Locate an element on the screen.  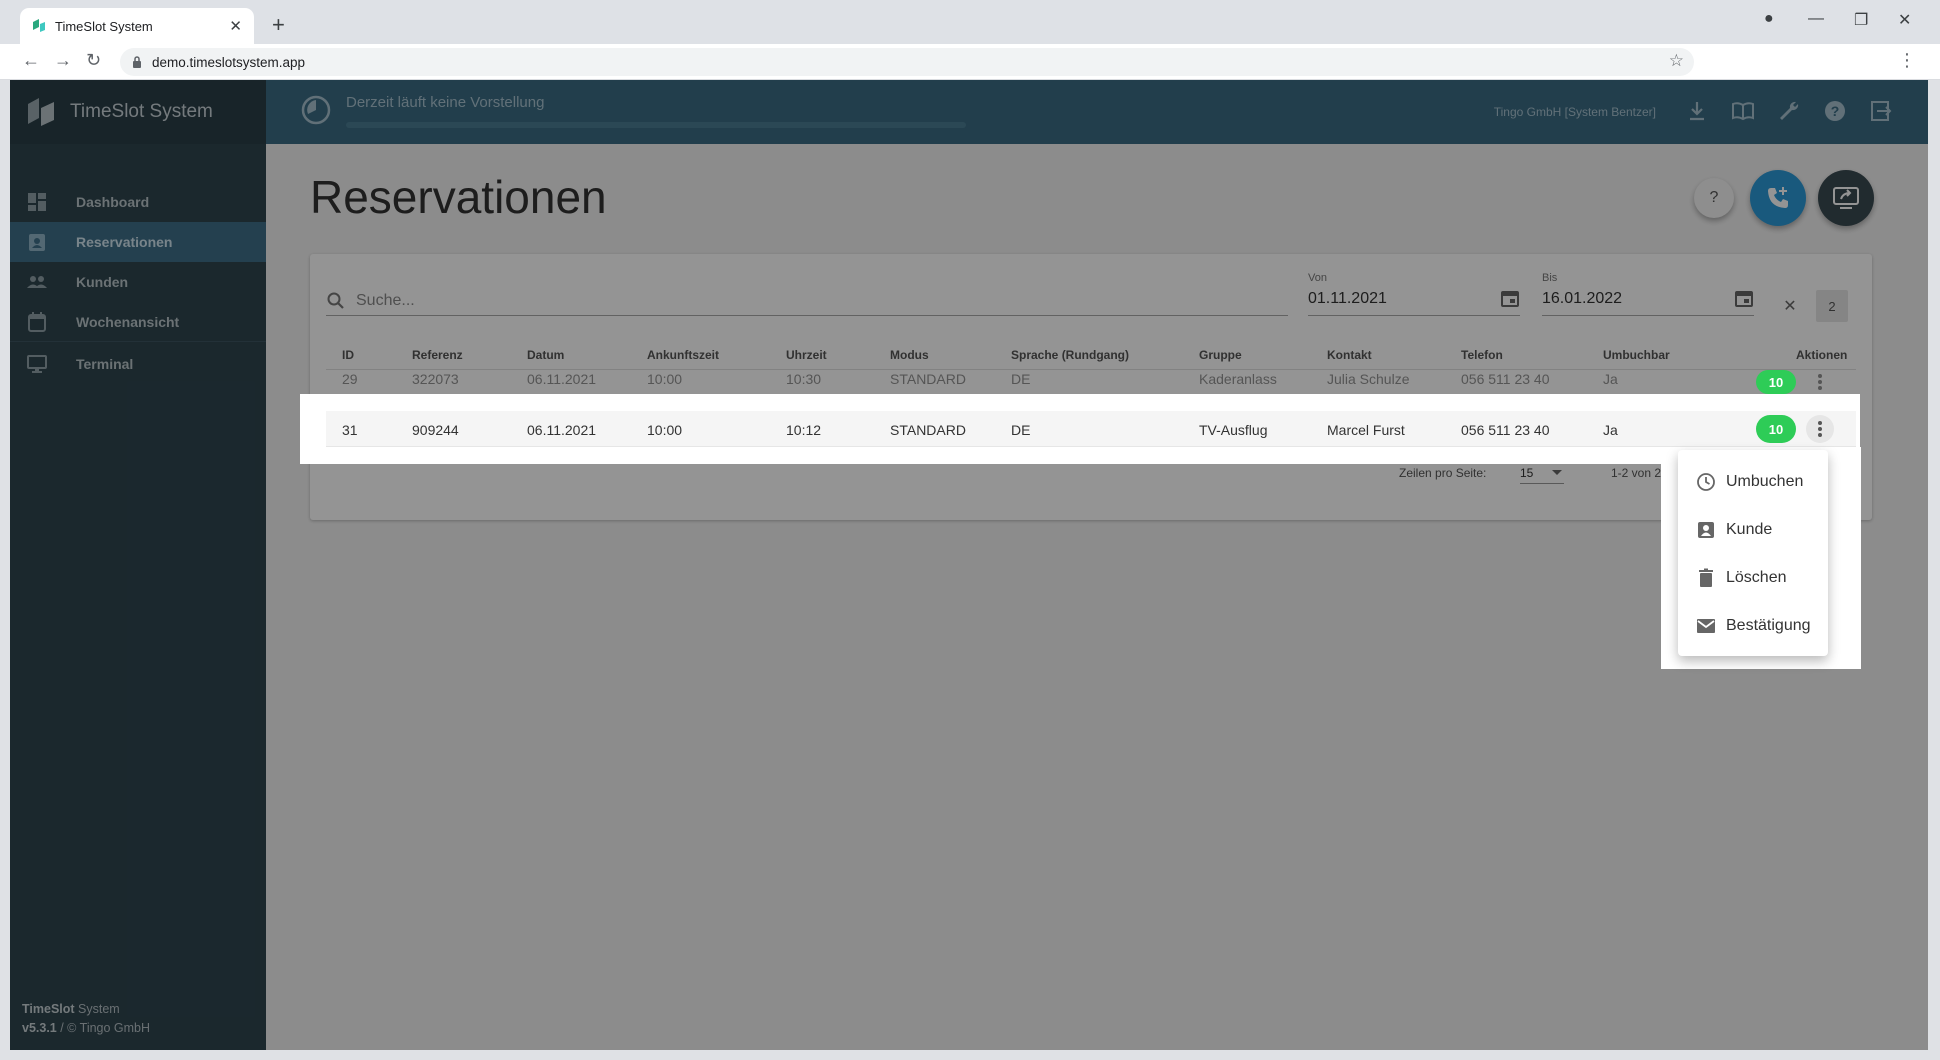
col-referenz: Referenz is located at coordinates (437, 355).